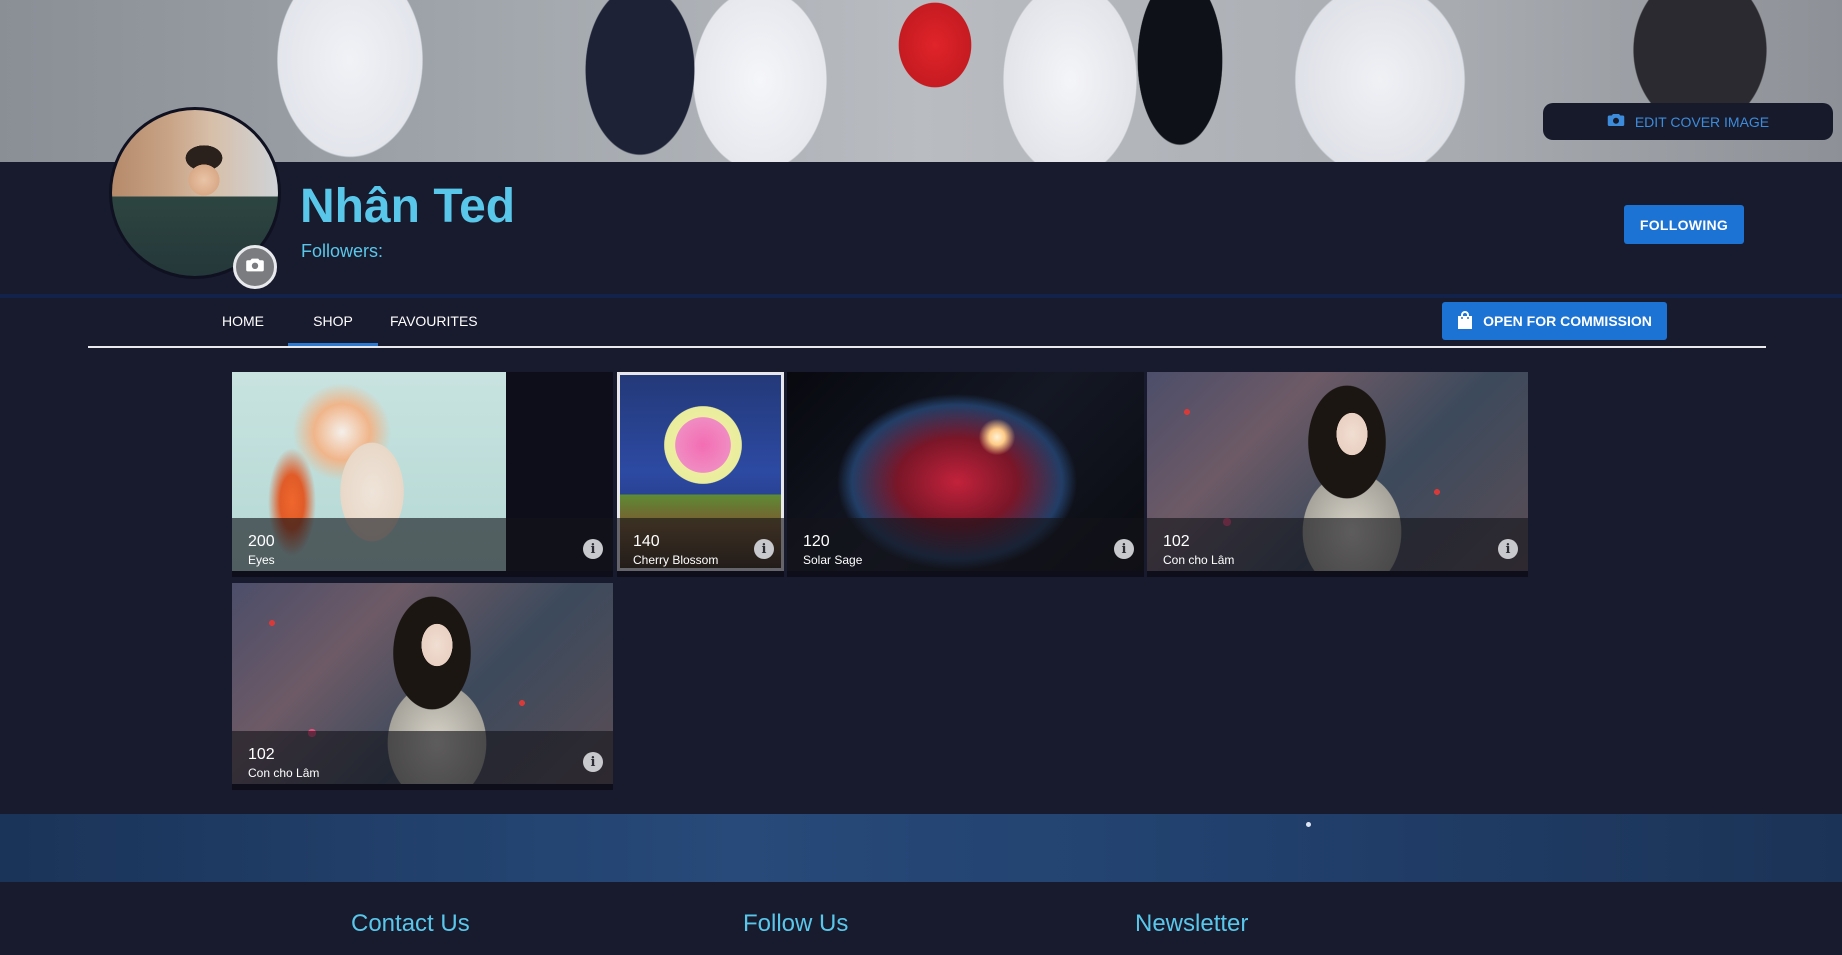 This screenshot has width=1842, height=955. Describe the element at coordinates (816, 541) in the screenshot. I see `item-price: 120` at that location.